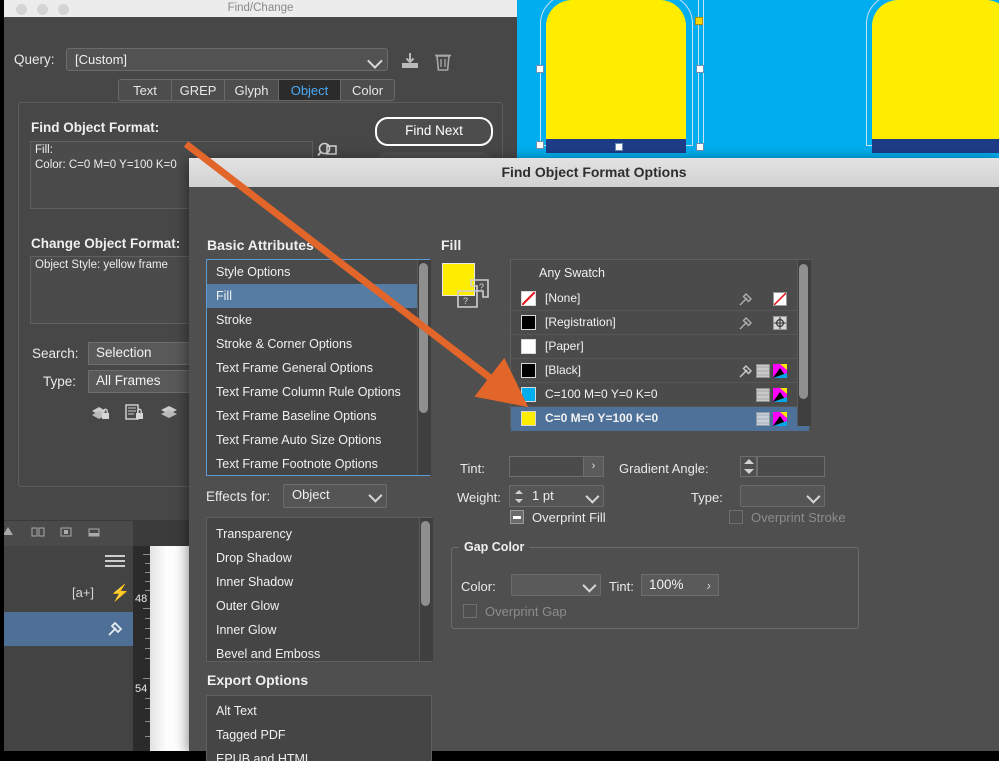  Describe the element at coordinates (479, 497) in the screenshot. I see `weight-label: Weight:` at that location.